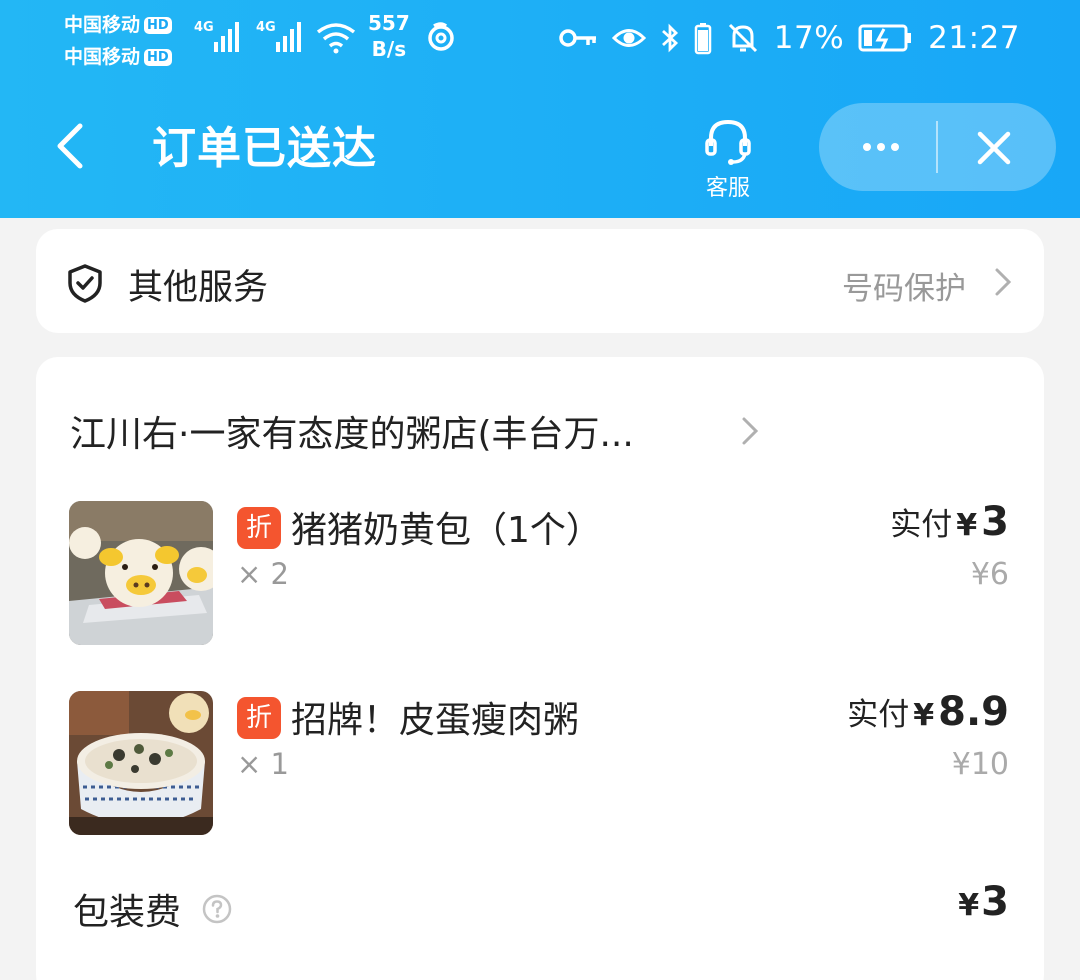  Describe the element at coordinates (539, 573) in the screenshot. I see `order-item: 折 猪猪奶黄包（1个） × 2 实付 ¥ 3 ¥6` at that location.